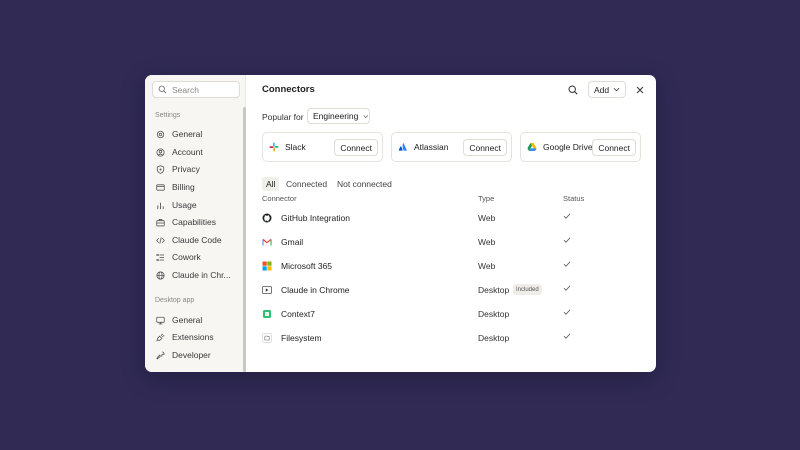 The image size is (800, 450). I want to click on popular-for-label: Popular for, so click(283, 117).